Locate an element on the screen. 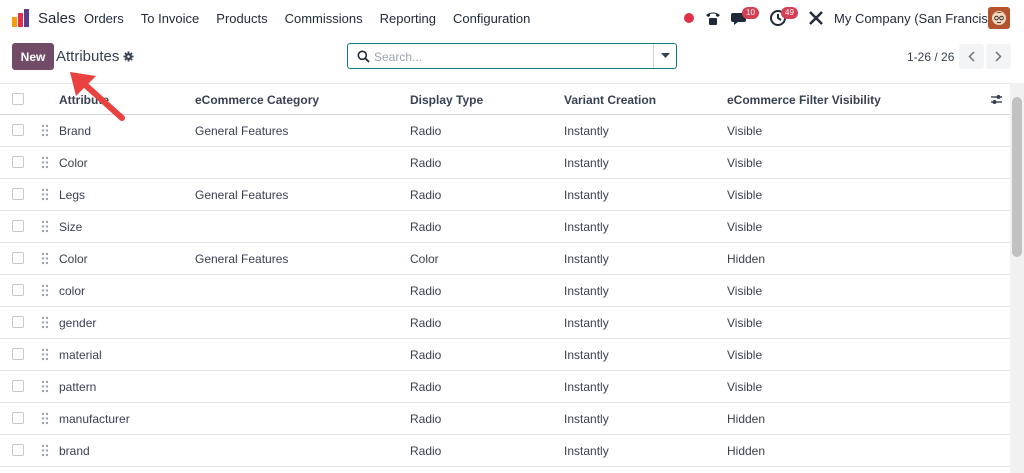 The width and height of the screenshot is (1024, 473). table-row: Size Radio Instantly Visible is located at coordinates (505, 227).